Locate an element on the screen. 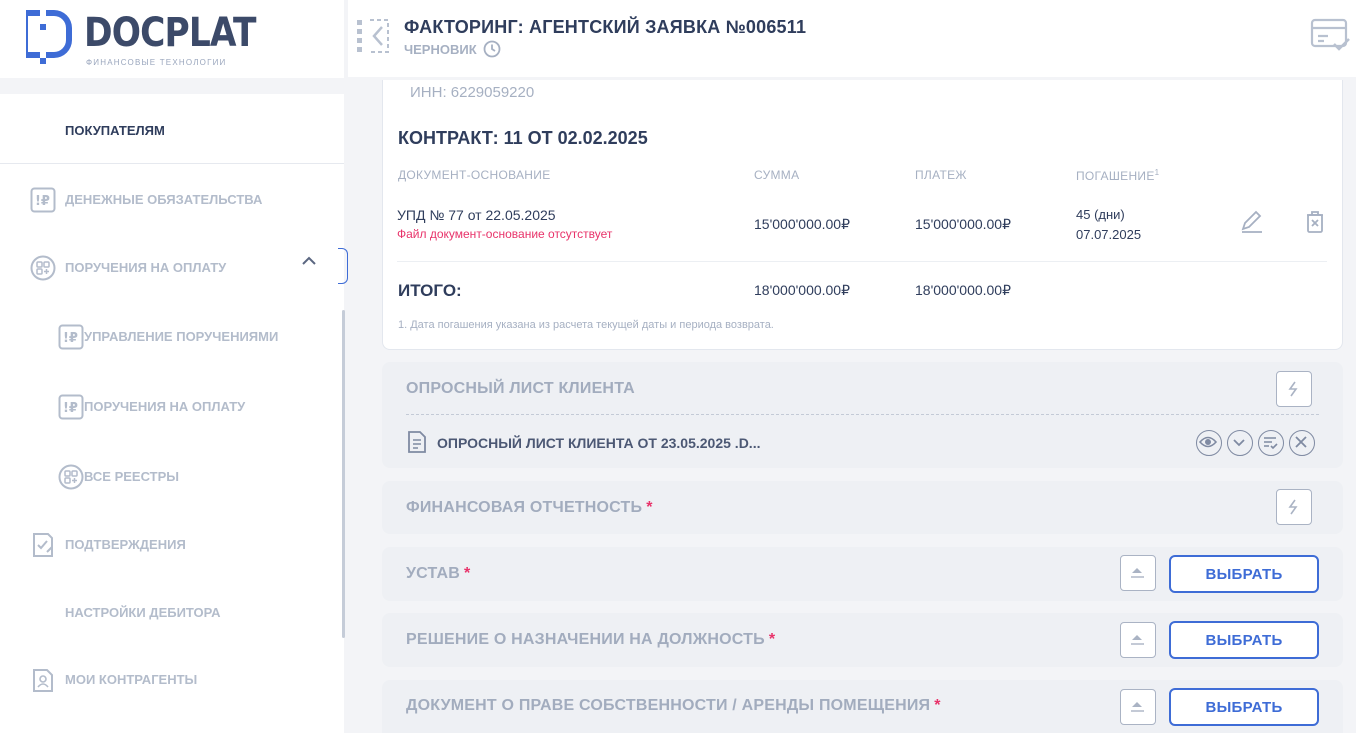 This screenshot has width=1356, height=733. sidebar-item-payment-orders-sub: !₽ ПОРУЧЕНИЯ НА ОПЛАТУ is located at coordinates (172, 406).